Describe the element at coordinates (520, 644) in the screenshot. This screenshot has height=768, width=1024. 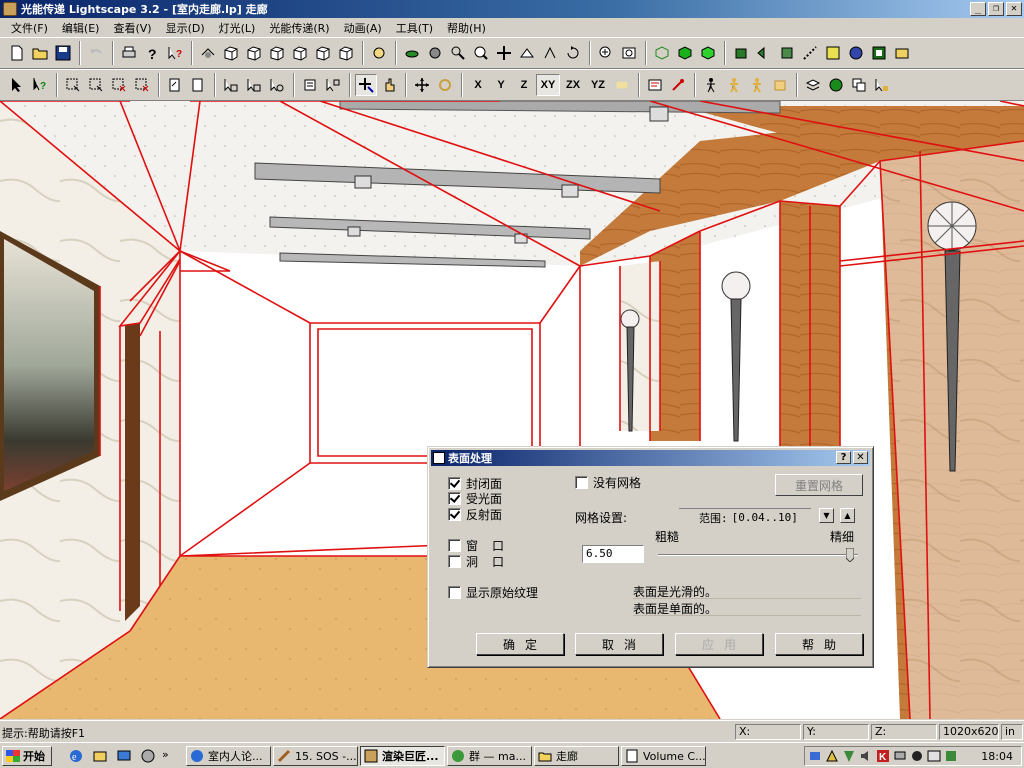
I see `ok-button: 确定` at that location.